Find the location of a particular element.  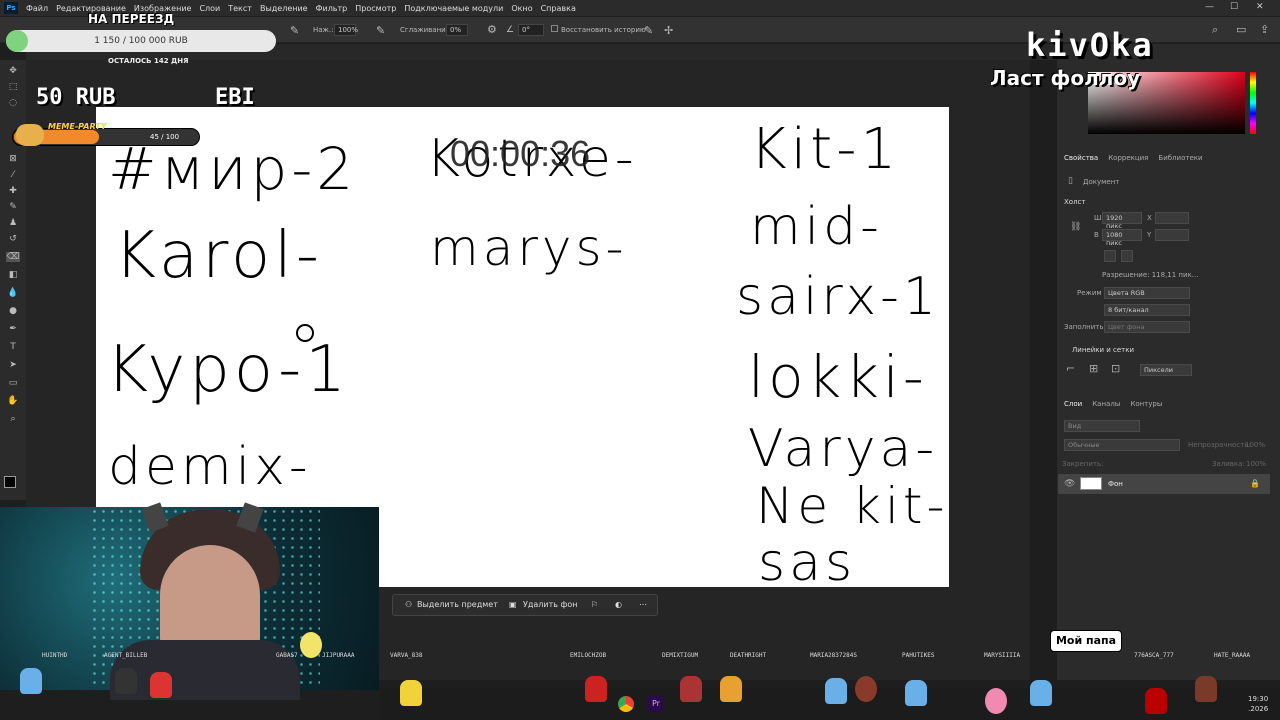

airbrush-icon: ✎ is located at coordinates (380, 30).